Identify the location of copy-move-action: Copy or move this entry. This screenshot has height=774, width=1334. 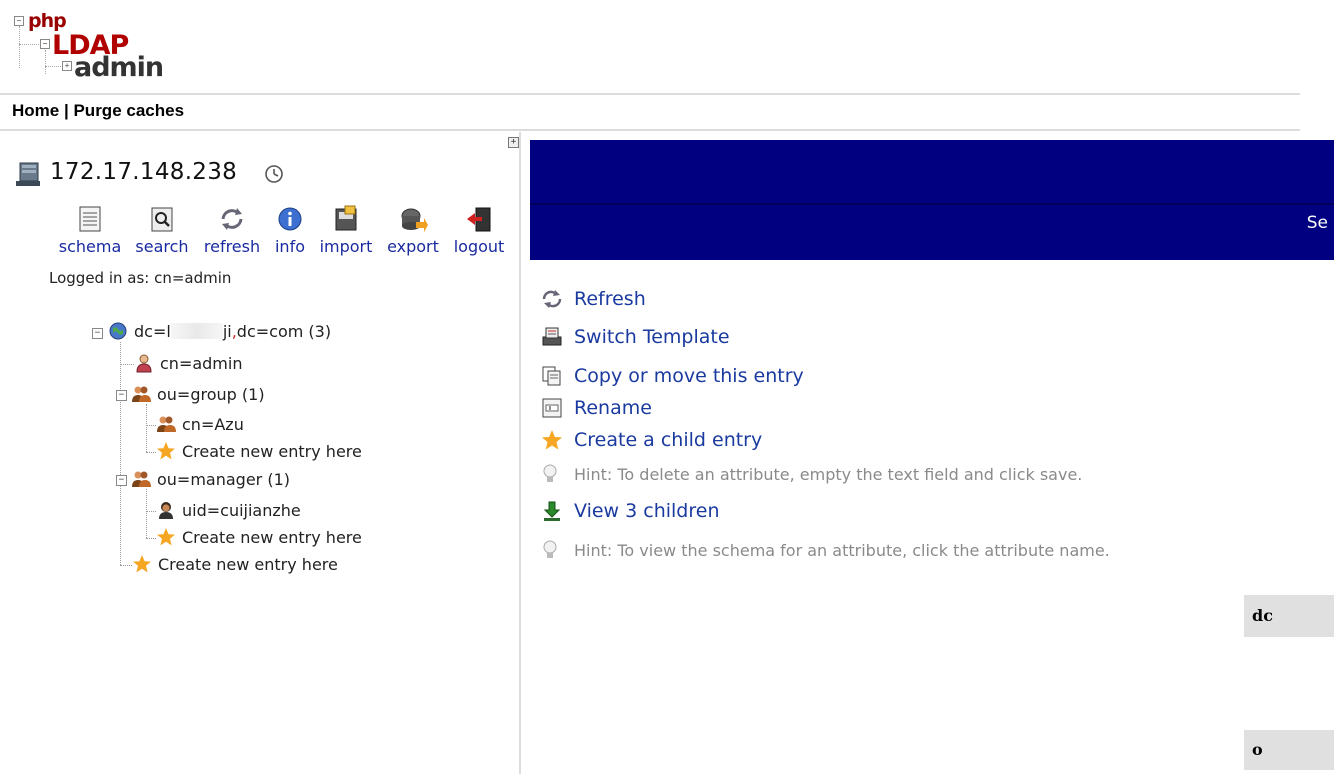
(672, 376).